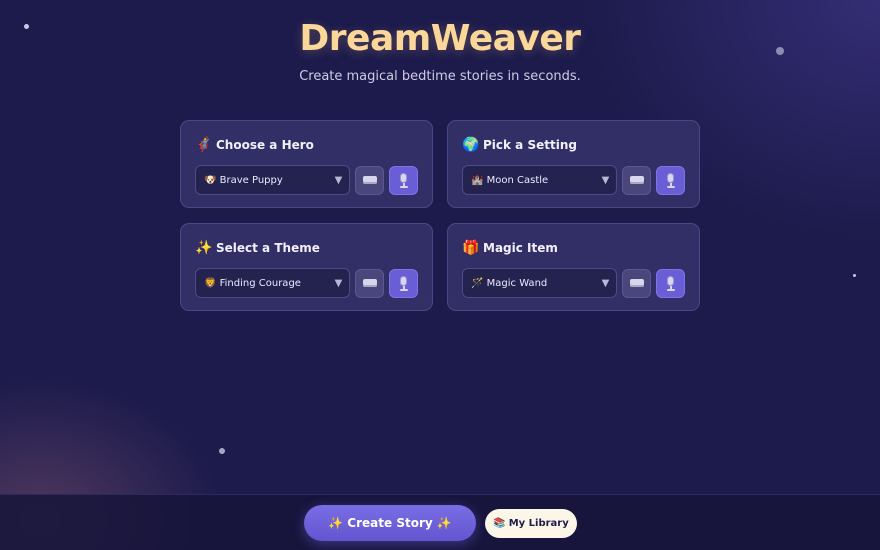  Describe the element at coordinates (306, 164) in the screenshot. I see `card-hero: 🦸 Choose a Hero 🐶 Brave Puppy ▼` at that location.